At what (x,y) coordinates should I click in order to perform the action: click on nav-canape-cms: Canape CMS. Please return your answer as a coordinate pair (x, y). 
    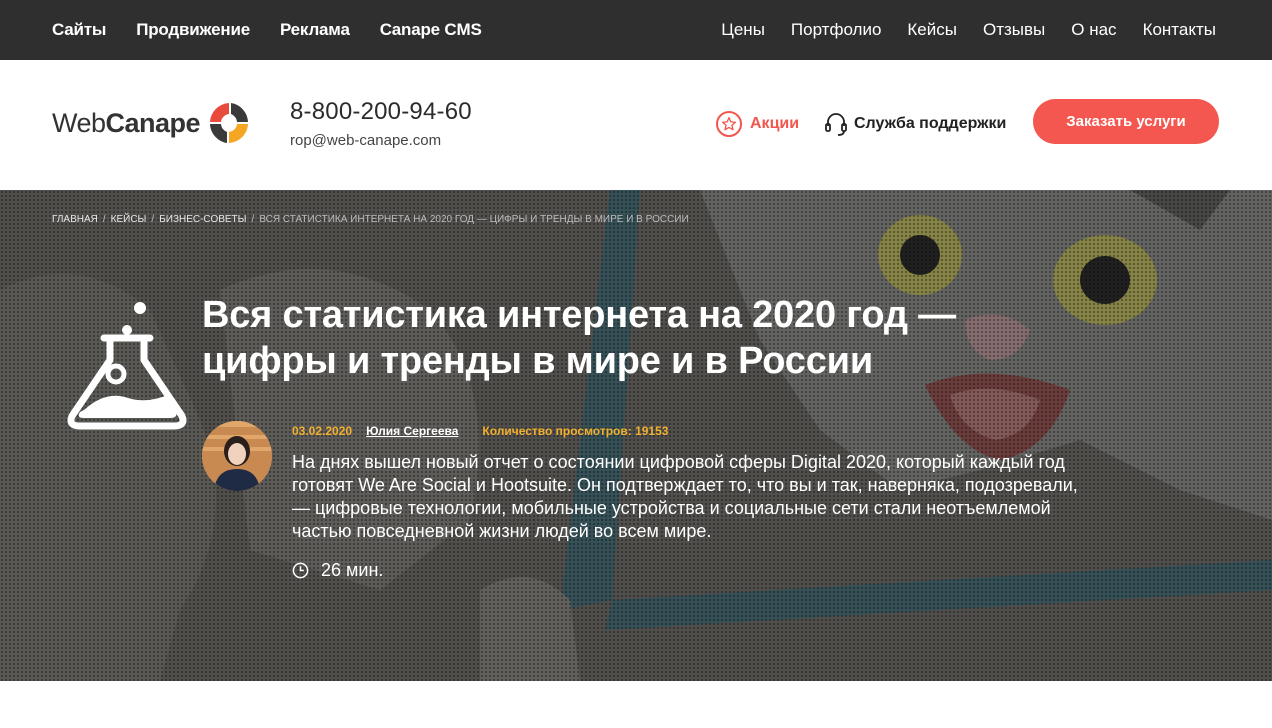
    Looking at the image, I should click on (431, 30).